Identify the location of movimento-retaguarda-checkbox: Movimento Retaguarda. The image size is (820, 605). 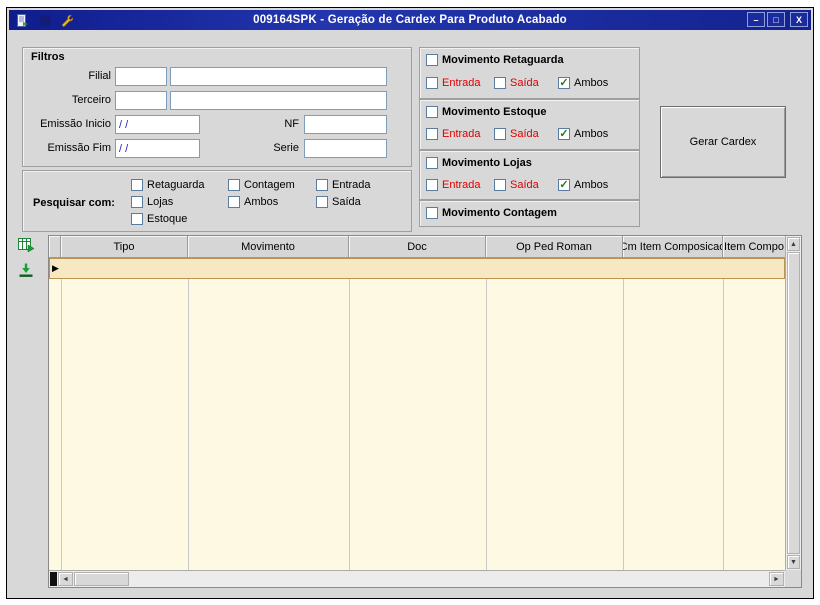
(495, 60).